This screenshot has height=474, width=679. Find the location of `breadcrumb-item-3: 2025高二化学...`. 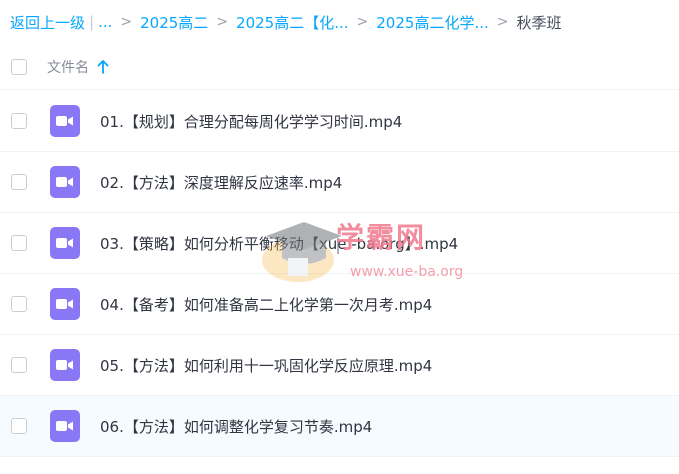

breadcrumb-item-3: 2025高二化学... is located at coordinates (432, 22).